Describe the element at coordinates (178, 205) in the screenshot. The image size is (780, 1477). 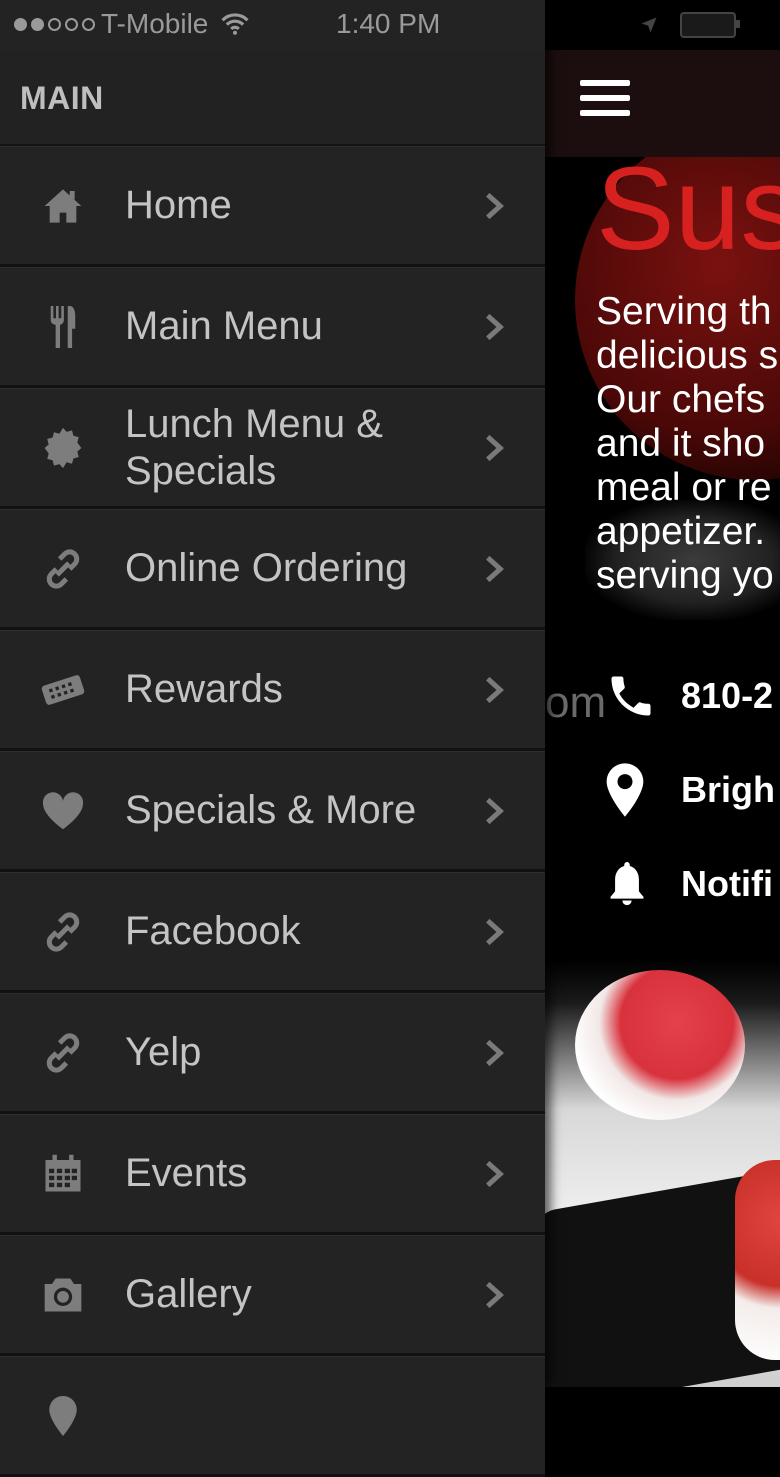
I see `menu-item-label: Home` at that location.